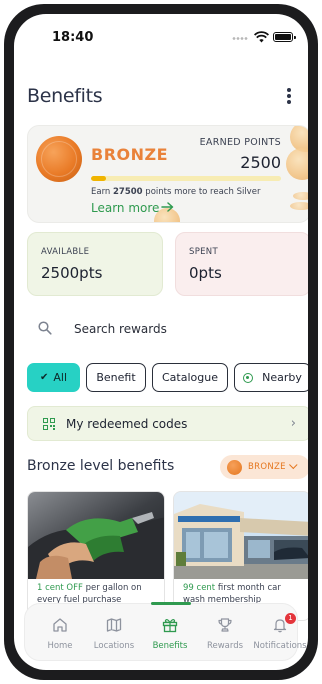 This screenshot has height=684, width=322. I want to click on page-title: Benefits, so click(65, 96).